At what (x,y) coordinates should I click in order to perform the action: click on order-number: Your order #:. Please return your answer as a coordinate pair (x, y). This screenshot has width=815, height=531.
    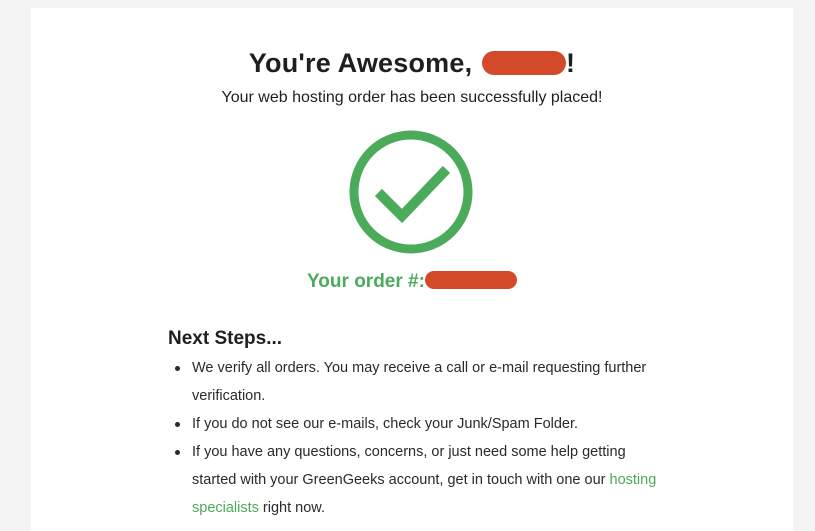
    Looking at the image, I should click on (412, 282).